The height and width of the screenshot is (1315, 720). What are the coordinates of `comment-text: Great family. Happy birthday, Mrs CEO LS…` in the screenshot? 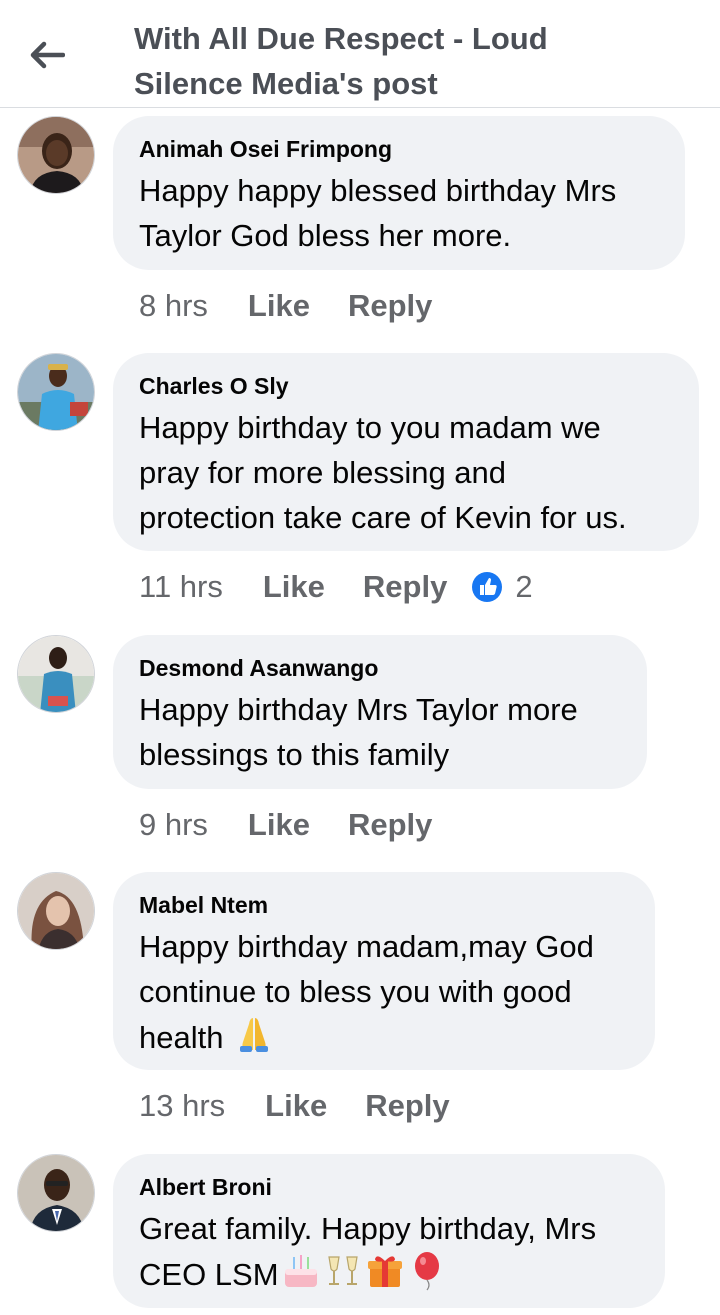 It's located at (368, 1251).